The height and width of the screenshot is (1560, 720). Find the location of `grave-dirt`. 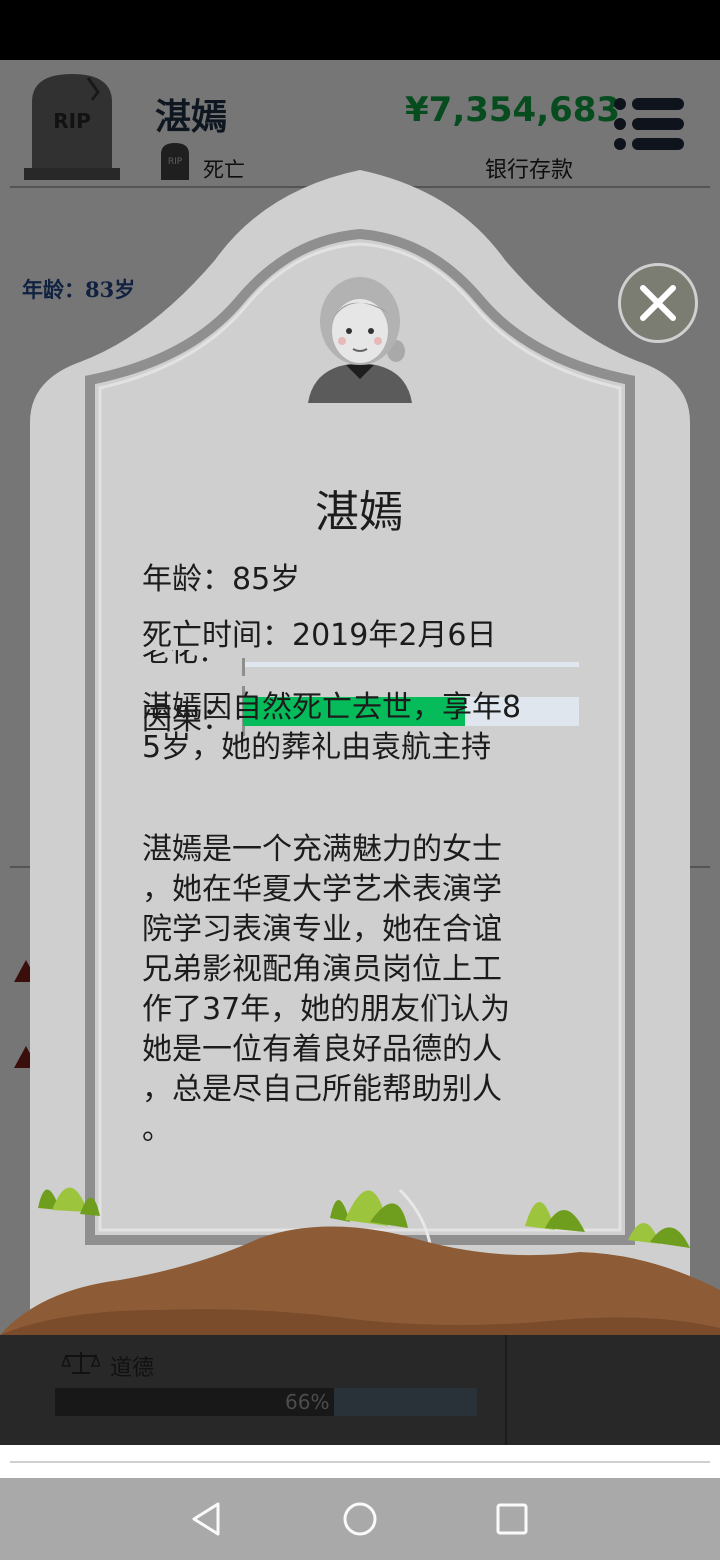

grave-dirt is located at coordinates (360, 1261).